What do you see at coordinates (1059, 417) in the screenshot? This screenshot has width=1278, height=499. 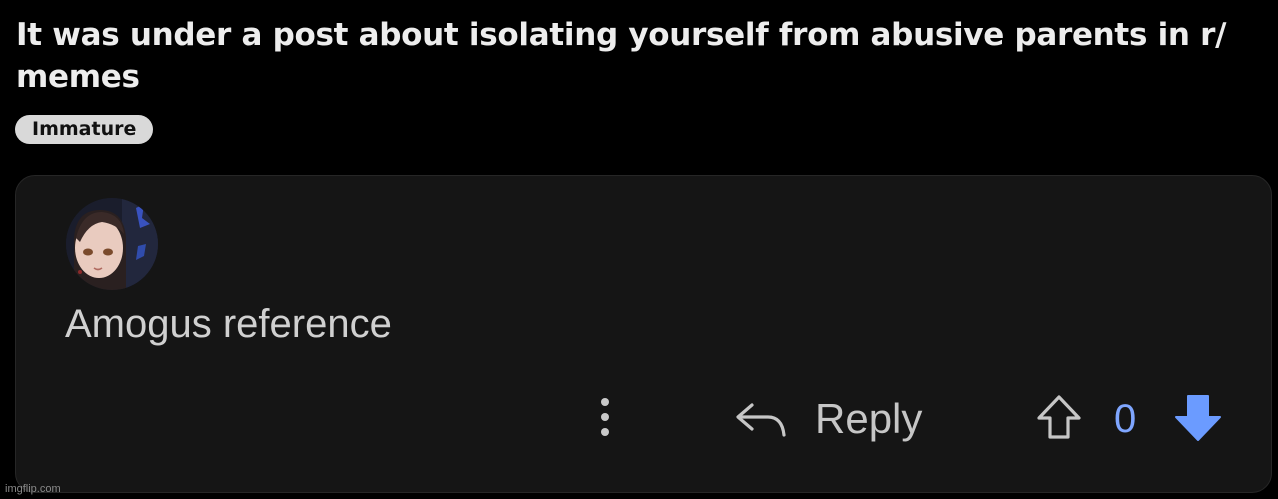 I see `upvote-arrow-outline-icon` at bounding box center [1059, 417].